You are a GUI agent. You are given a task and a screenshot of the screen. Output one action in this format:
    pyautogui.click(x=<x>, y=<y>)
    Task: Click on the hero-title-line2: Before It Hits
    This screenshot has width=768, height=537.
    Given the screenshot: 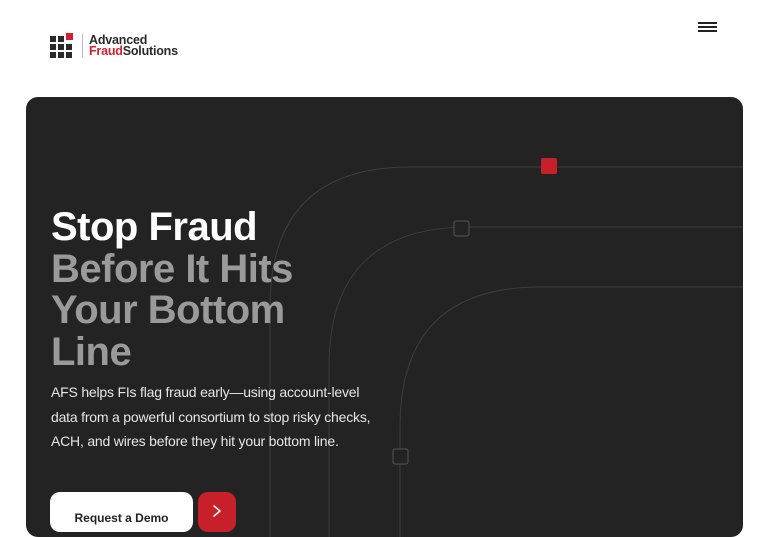 What is the action you would take?
    pyautogui.click(x=172, y=268)
    